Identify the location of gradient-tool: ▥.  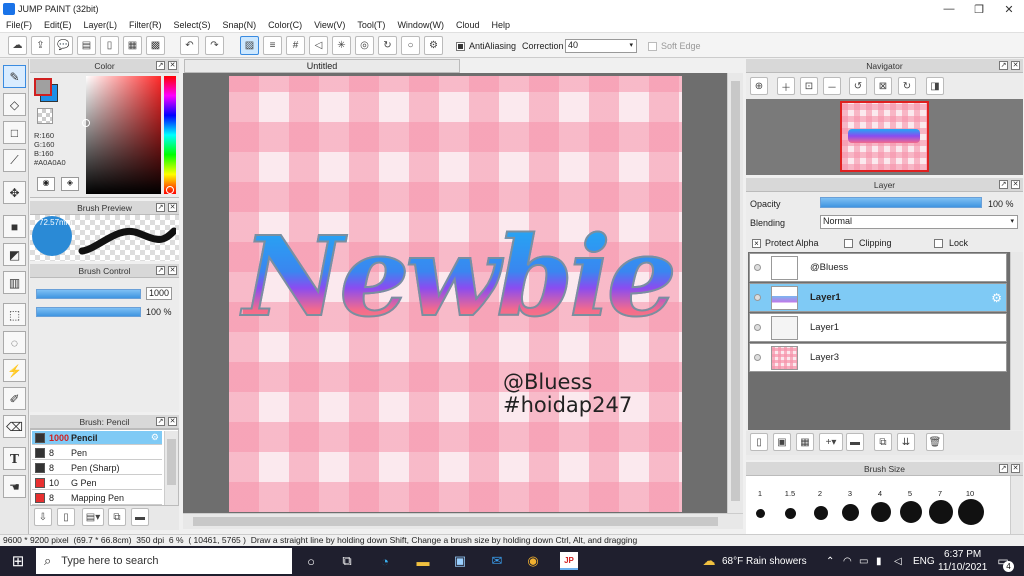
(14, 282).